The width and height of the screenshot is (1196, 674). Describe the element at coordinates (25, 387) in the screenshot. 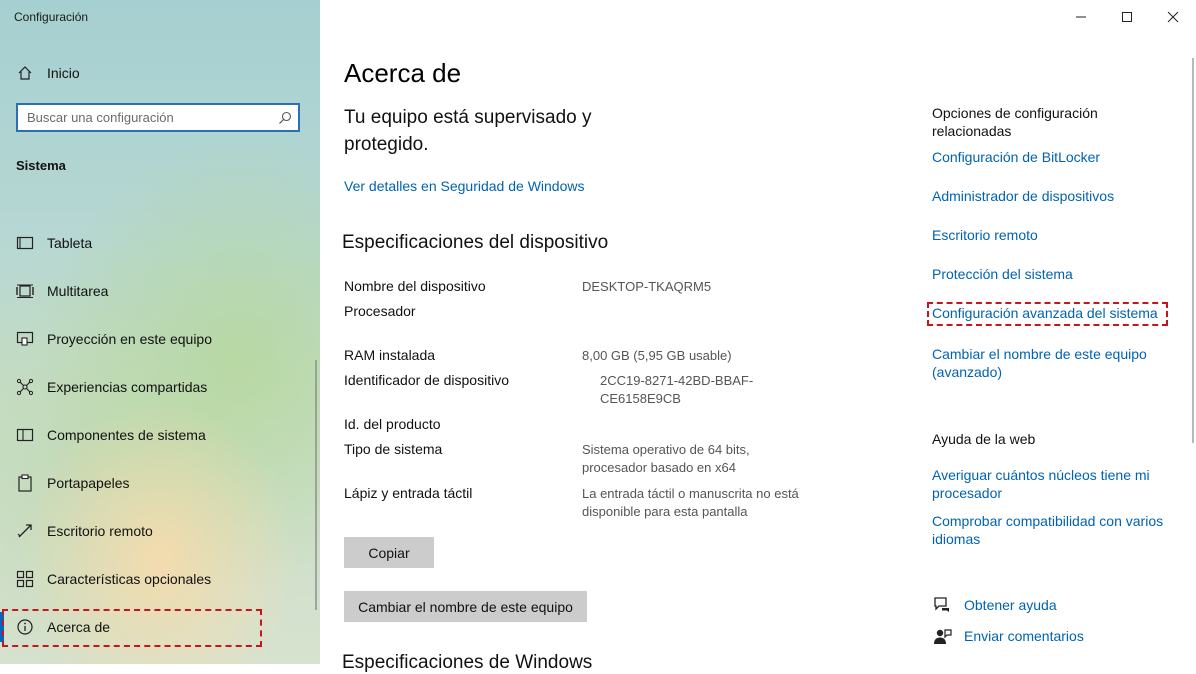

I see `shared-experiences-icon` at that location.